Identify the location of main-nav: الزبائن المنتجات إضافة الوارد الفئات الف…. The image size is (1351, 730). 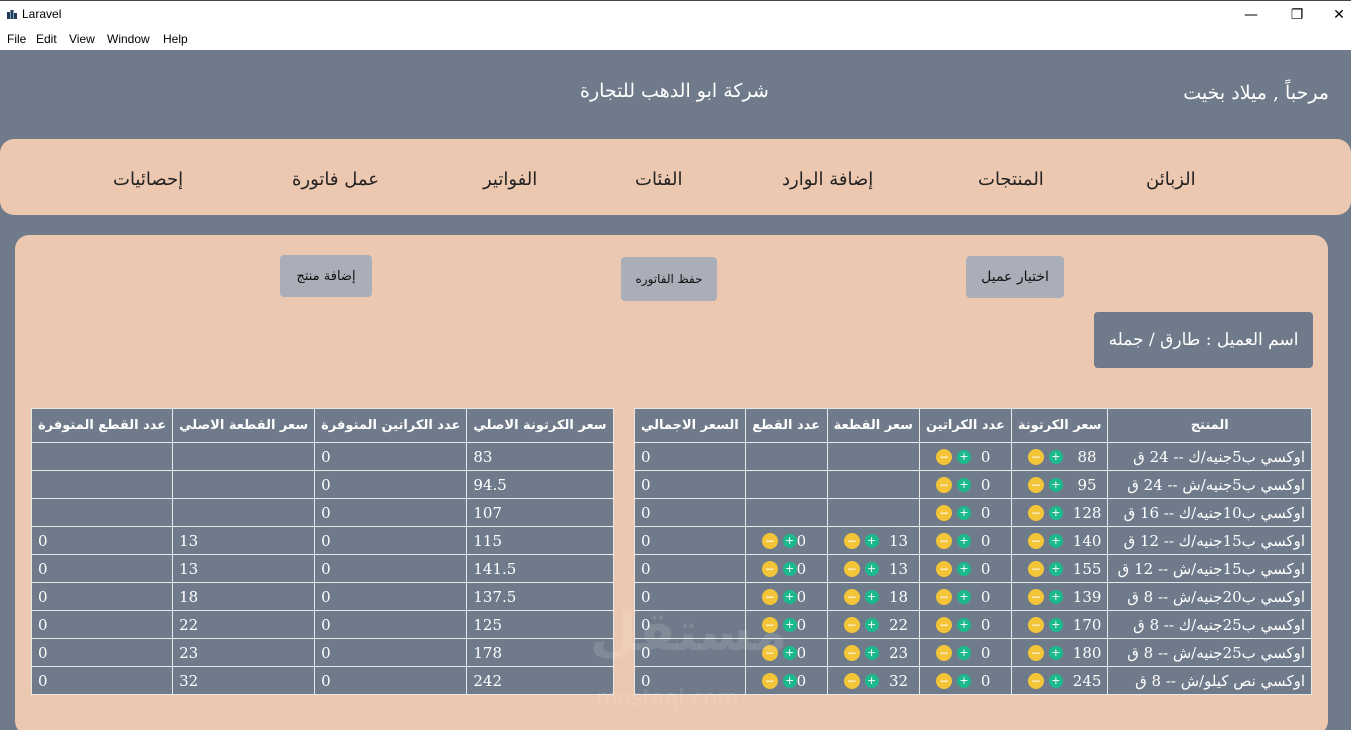
(675, 177).